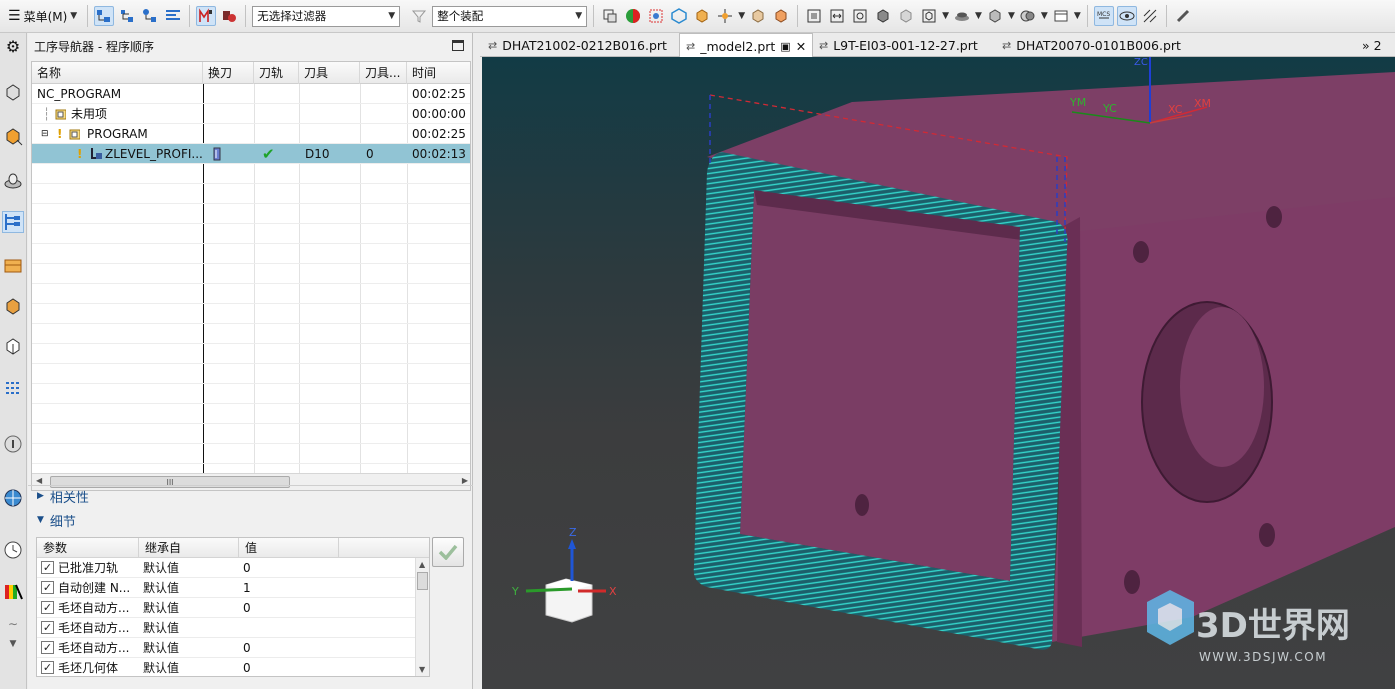 The height and width of the screenshot is (689, 1395). Describe the element at coordinates (510, 16) in the screenshot. I see `assembly-scope-dropdown: 整个装配 ▼` at that location.